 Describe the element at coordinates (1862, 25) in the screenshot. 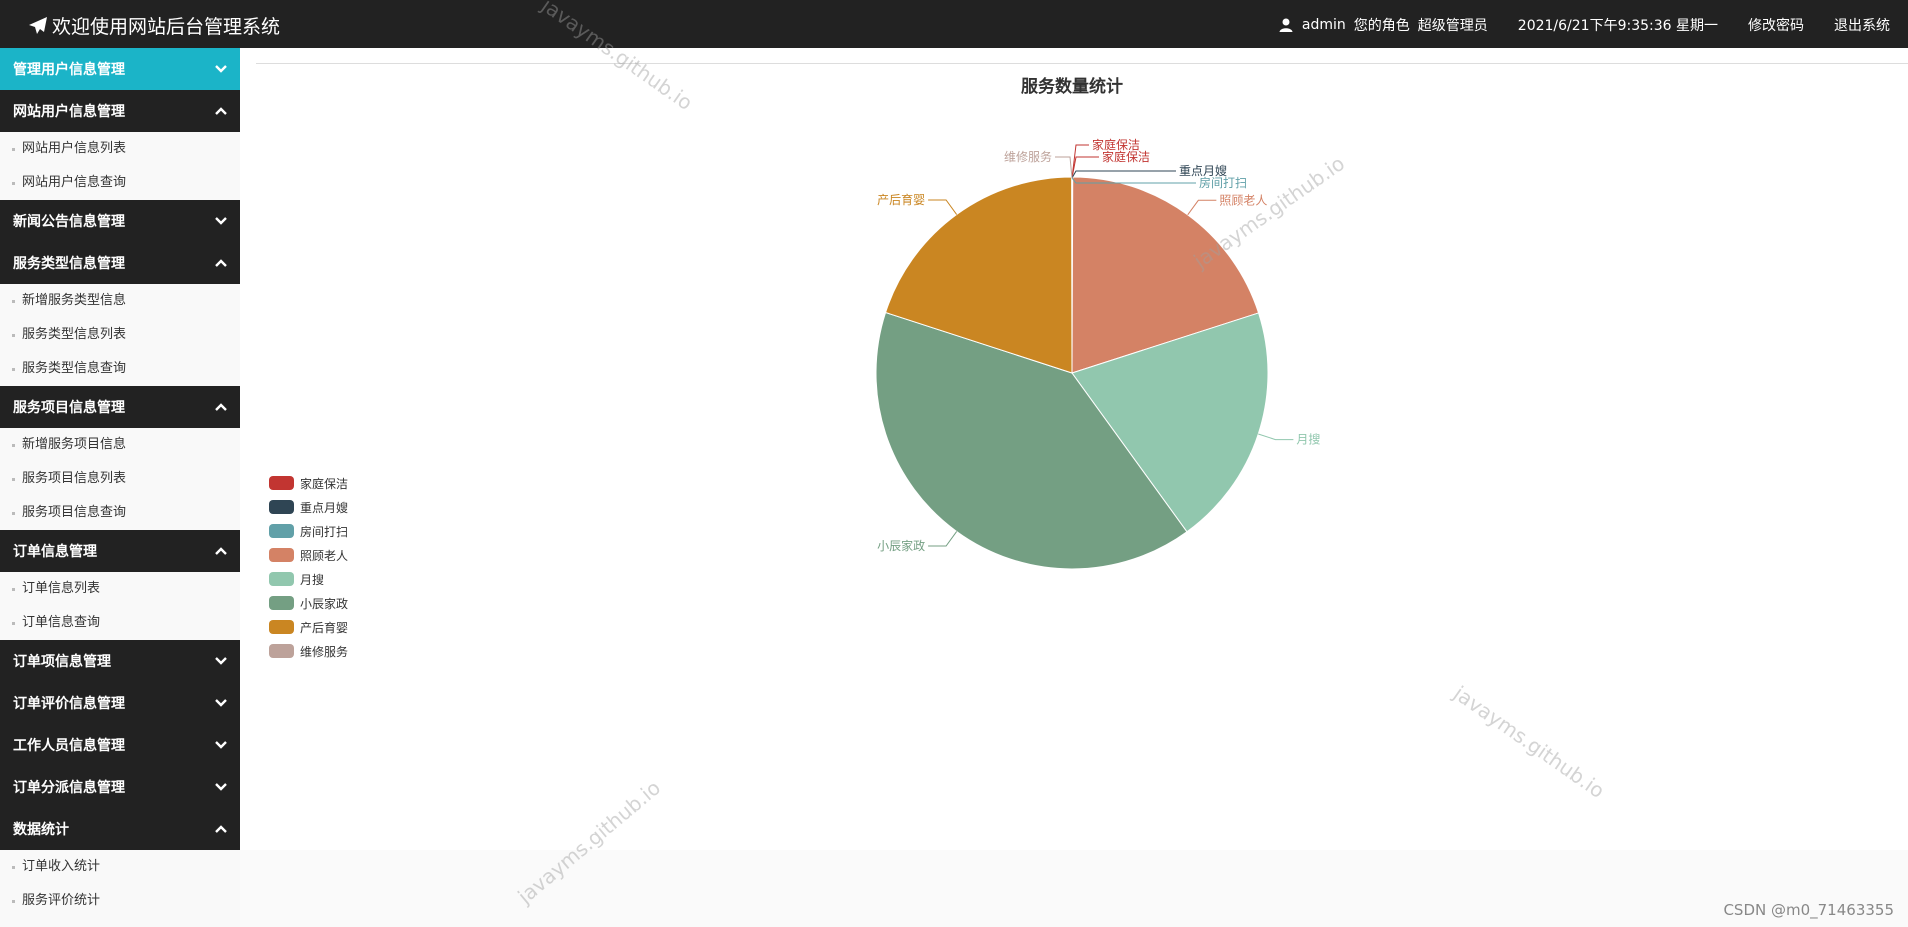

I see `logout-link: 退出系统` at that location.